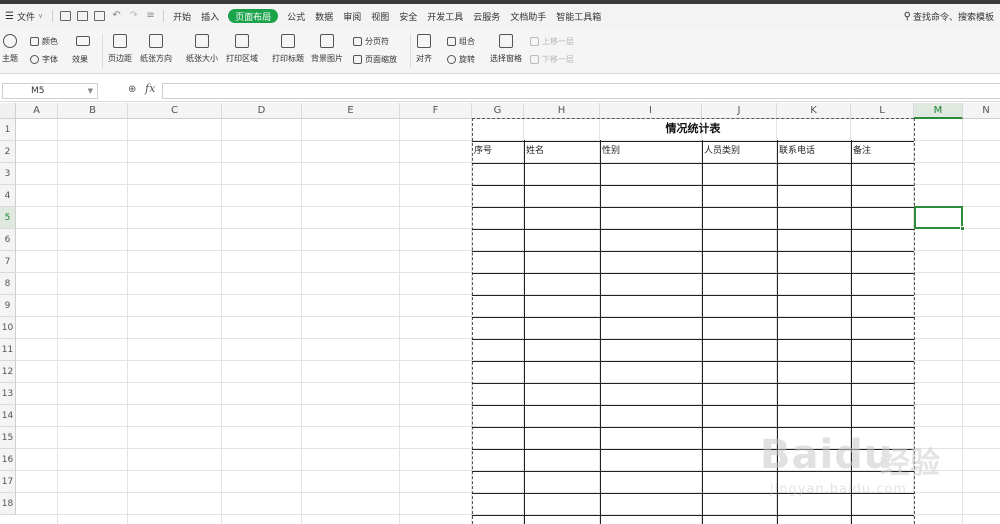 This screenshot has width=1000, height=524. Describe the element at coordinates (651, 111) in the screenshot. I see `column-header-I: I` at that location.